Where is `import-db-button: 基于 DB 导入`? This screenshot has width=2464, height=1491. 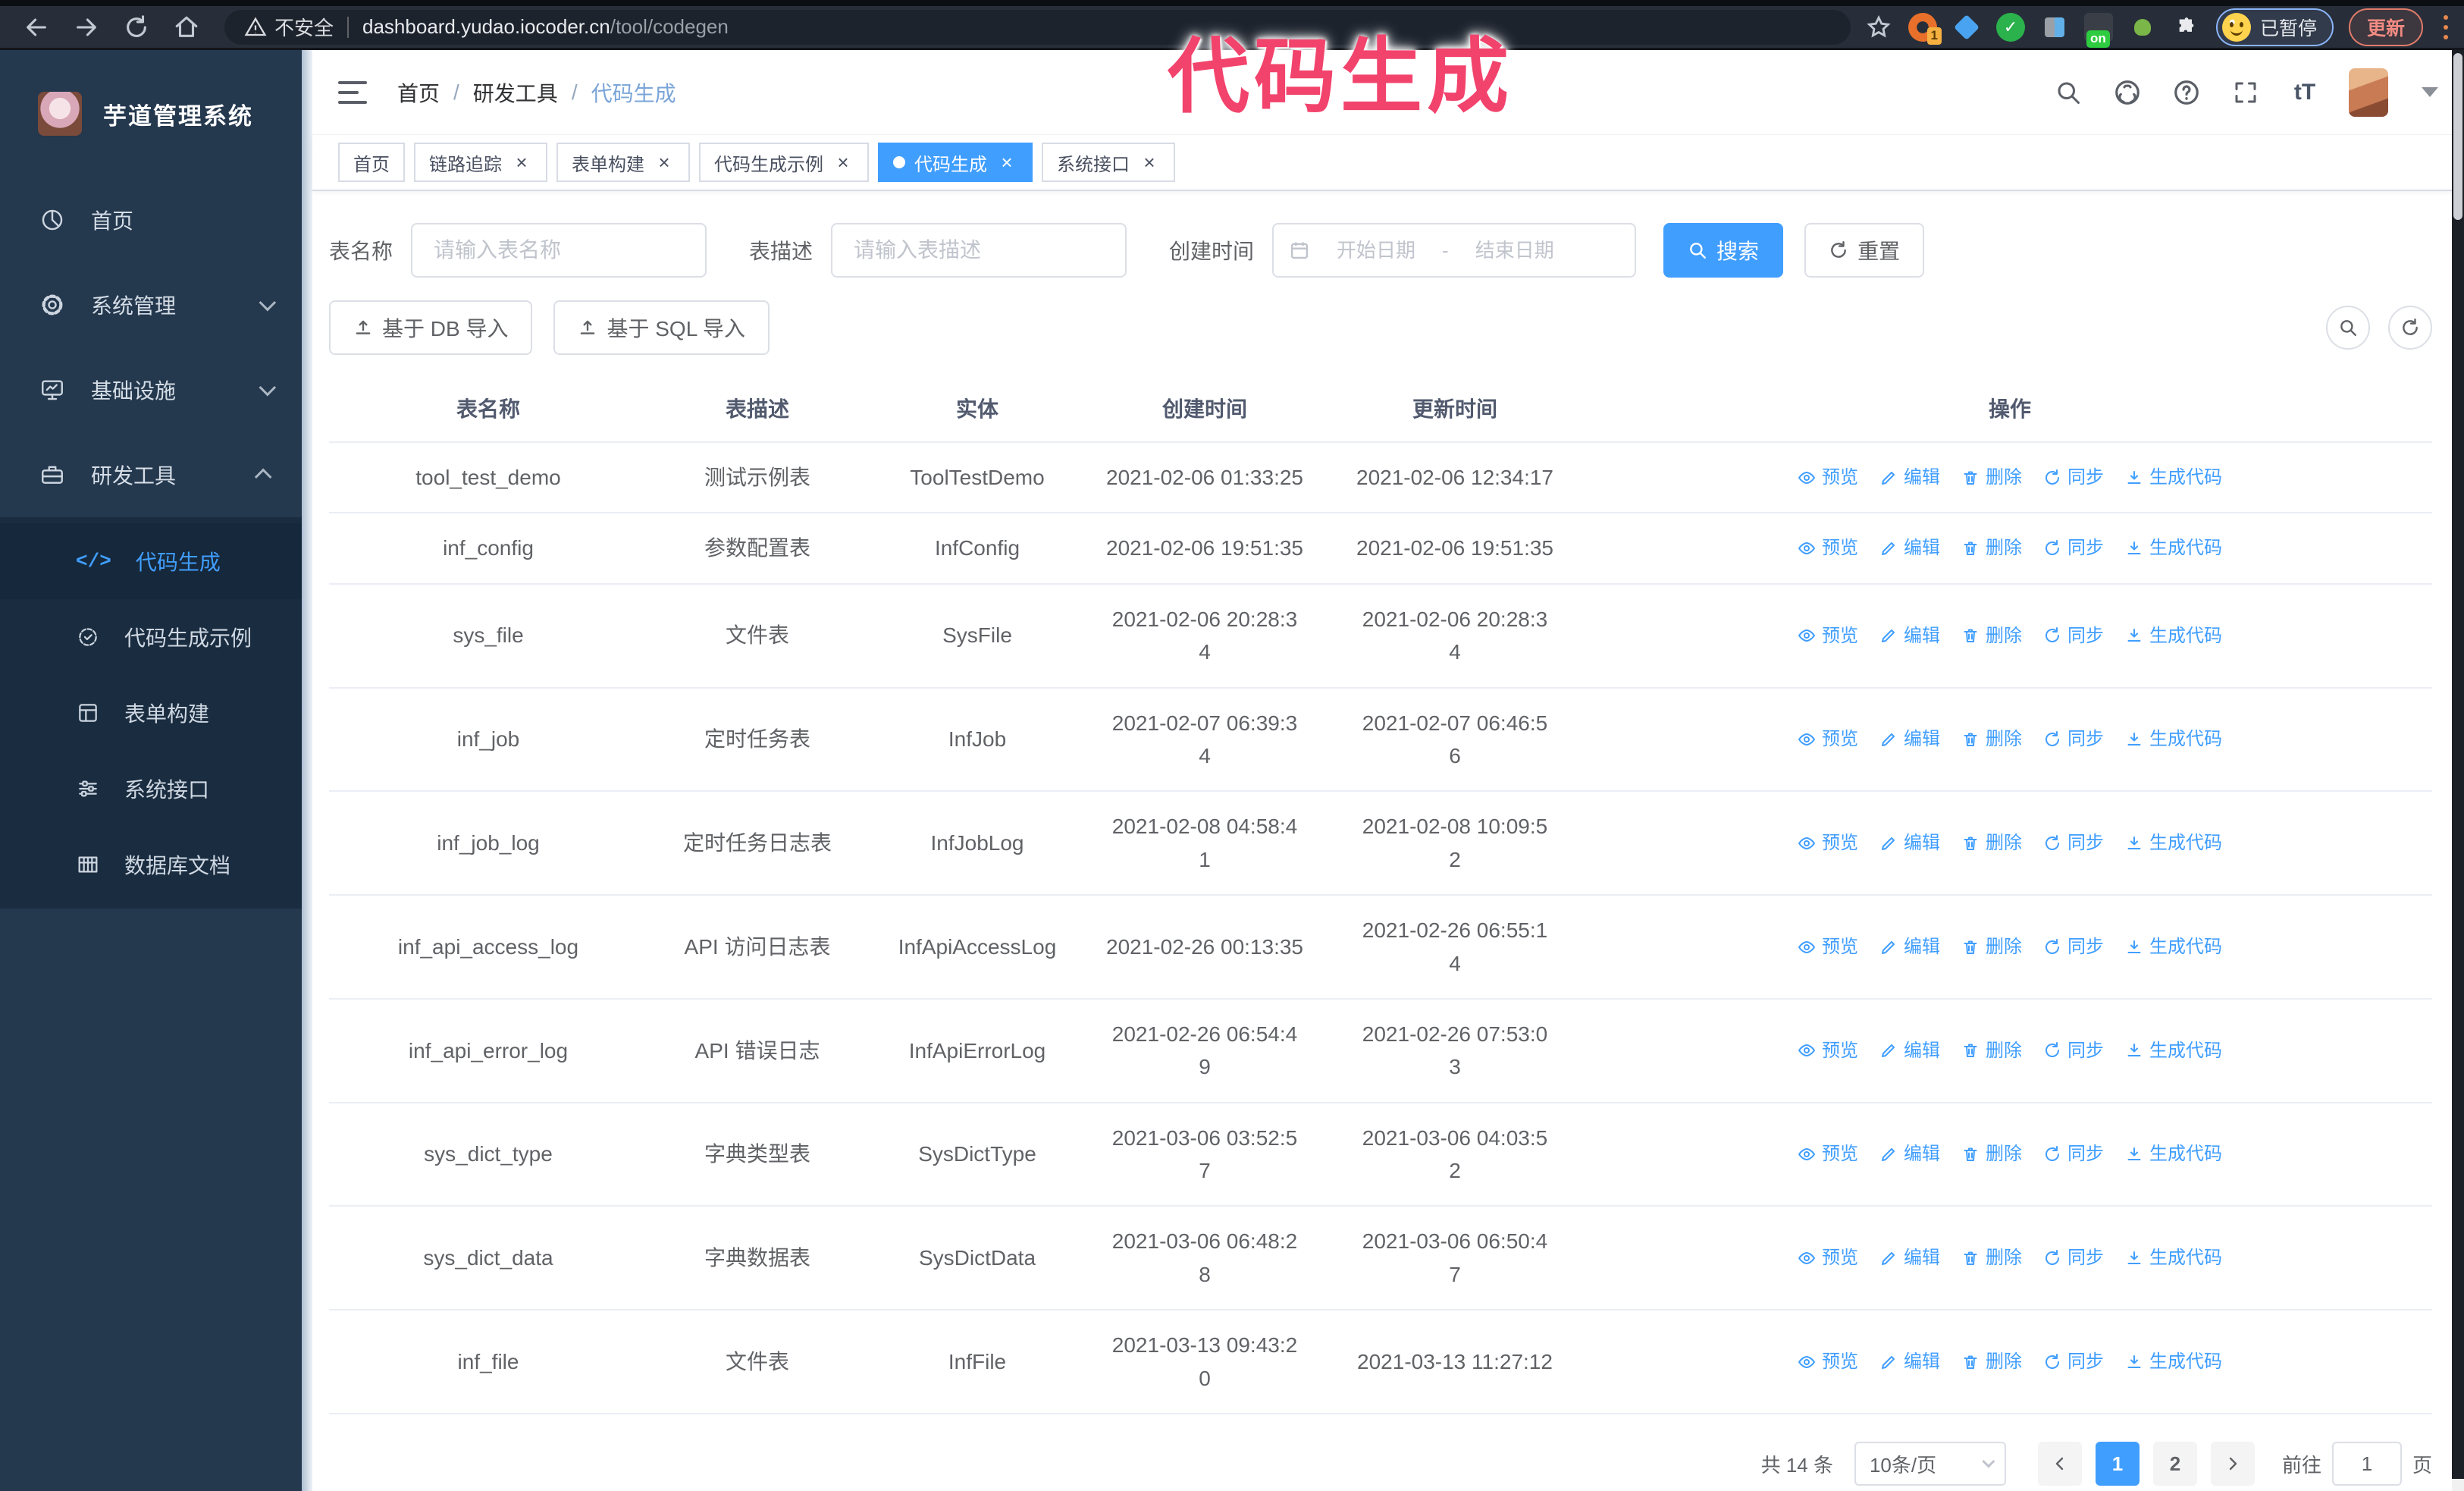
import-db-button: 基于 DB 导入 is located at coordinates (431, 327).